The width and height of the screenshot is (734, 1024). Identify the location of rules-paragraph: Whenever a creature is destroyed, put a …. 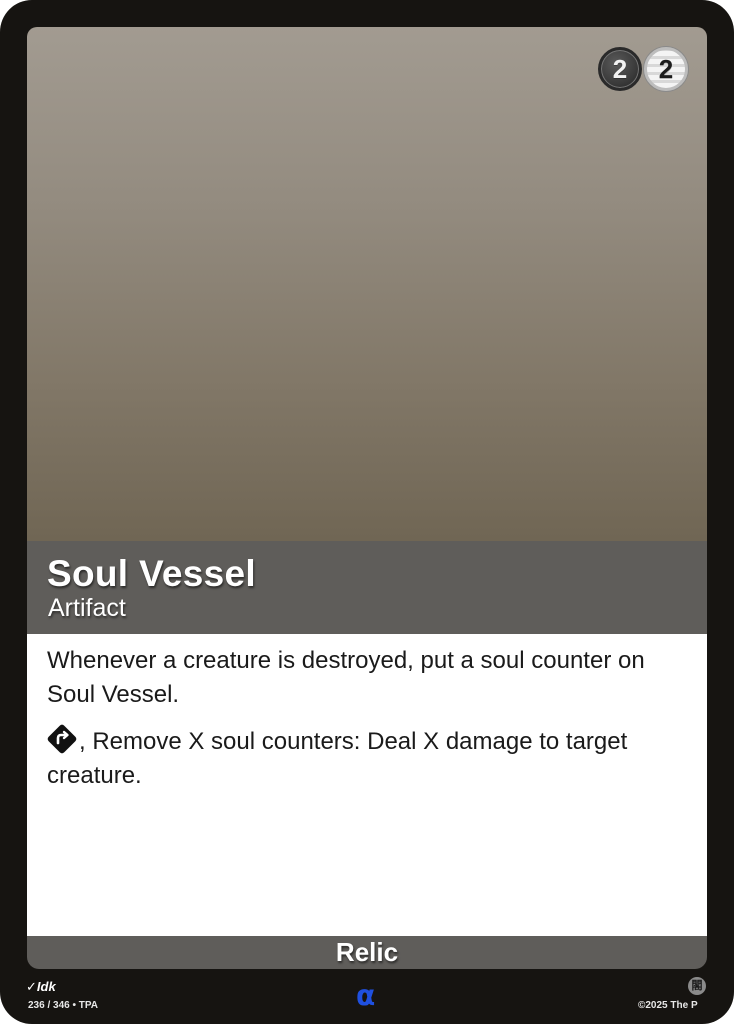
(367, 678).